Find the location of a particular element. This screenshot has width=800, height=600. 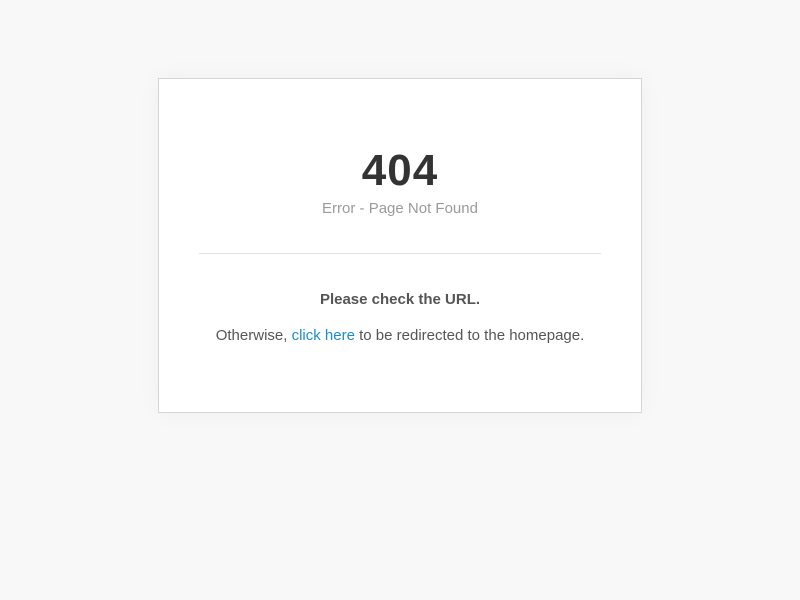

error-code: 404 is located at coordinates (400, 170).